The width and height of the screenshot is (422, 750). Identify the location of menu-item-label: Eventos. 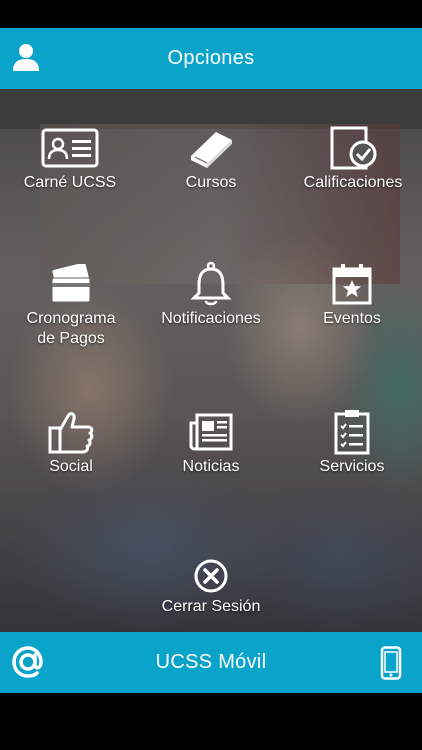
(352, 318).